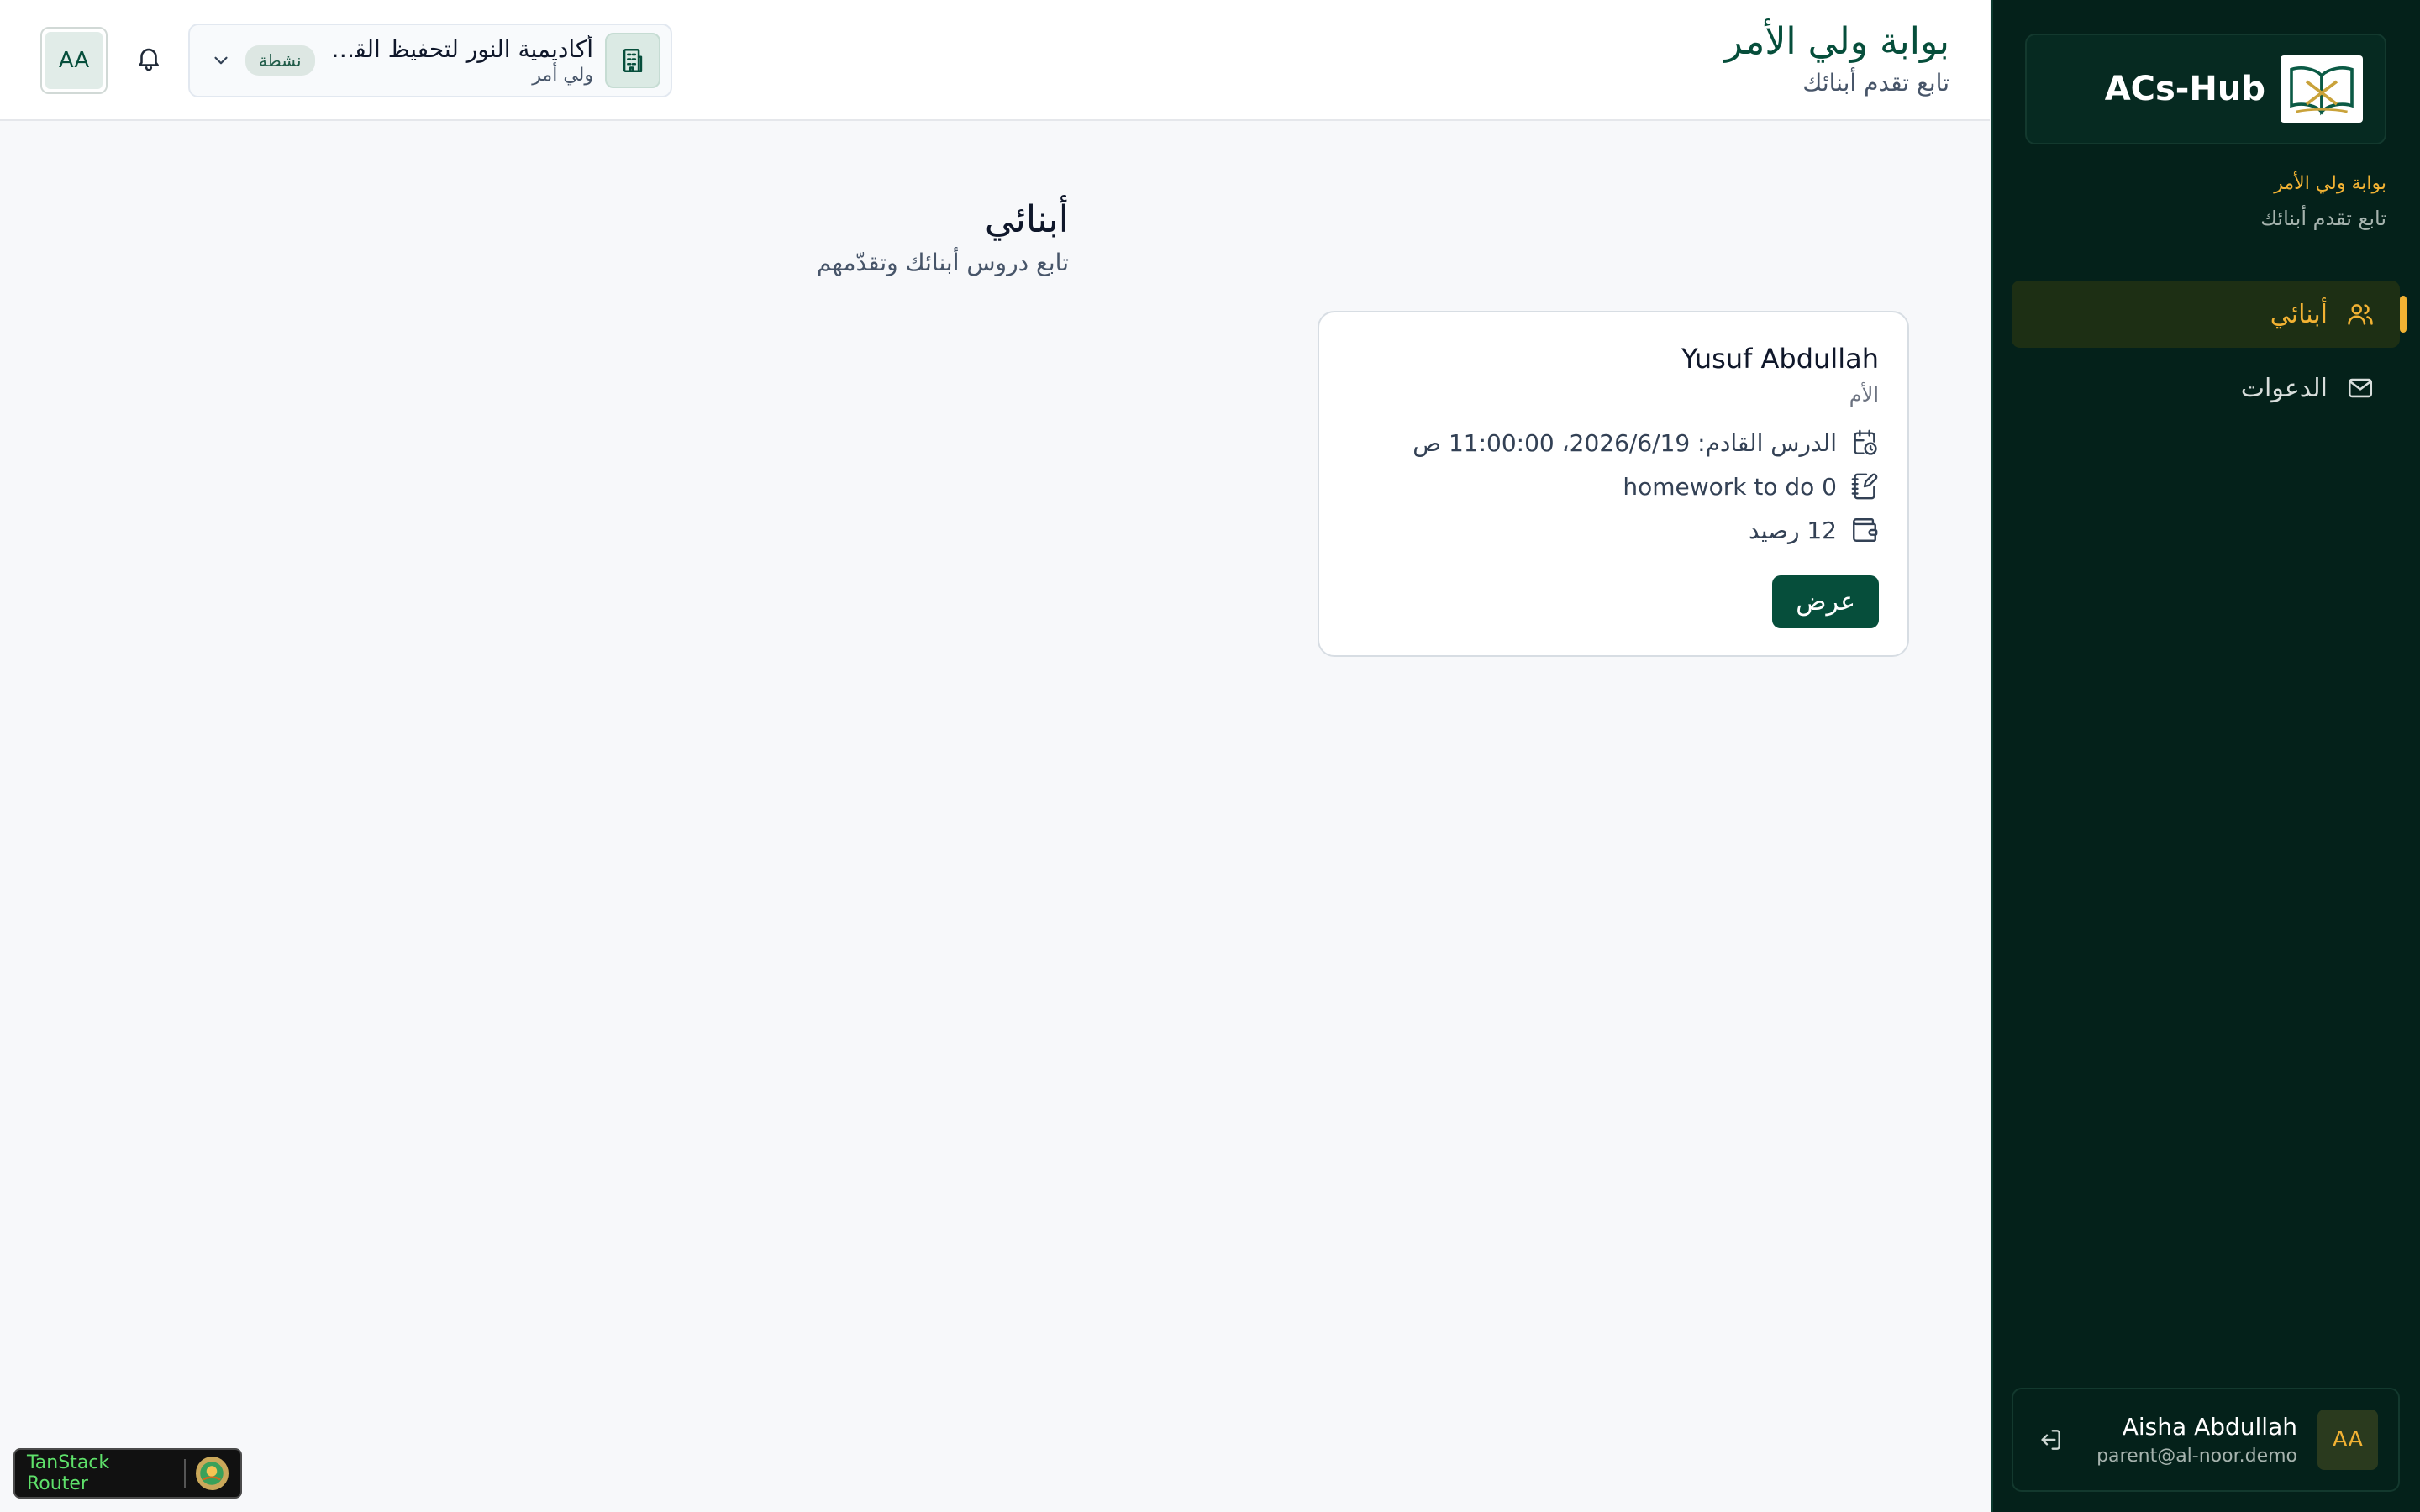 The height and width of the screenshot is (1512, 2420). Describe the element at coordinates (212, 1473) in the screenshot. I see `tanstack-logo-icon` at that location.